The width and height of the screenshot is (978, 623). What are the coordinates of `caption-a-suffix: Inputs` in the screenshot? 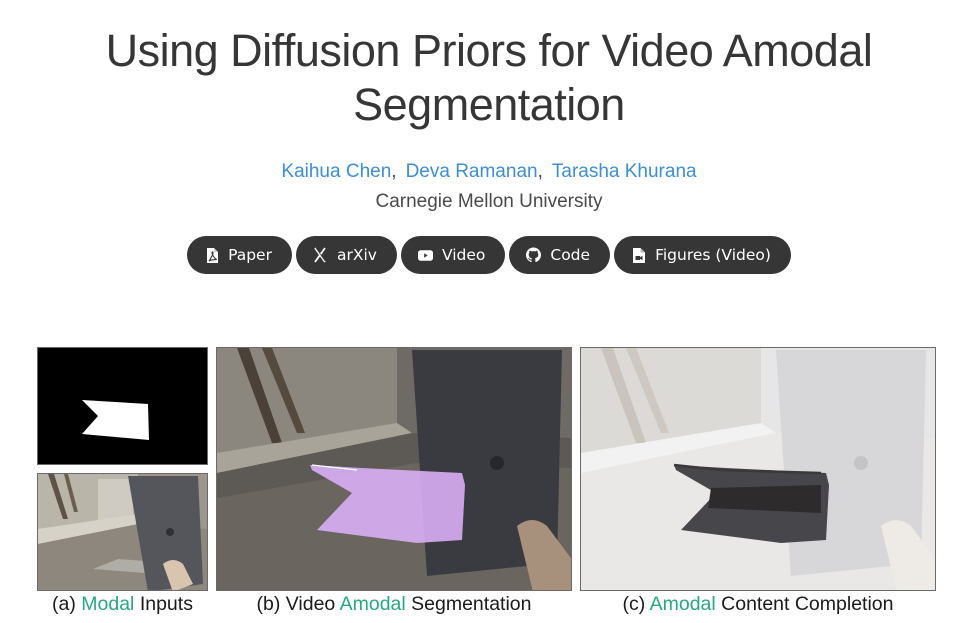 It's located at (163, 604).